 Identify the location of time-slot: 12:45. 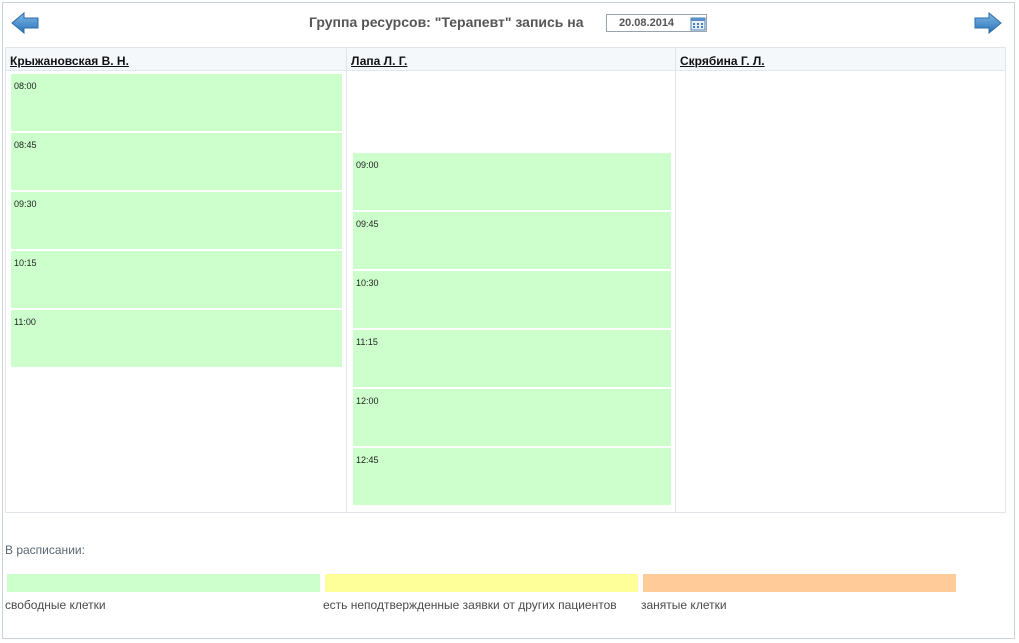
(512, 476).